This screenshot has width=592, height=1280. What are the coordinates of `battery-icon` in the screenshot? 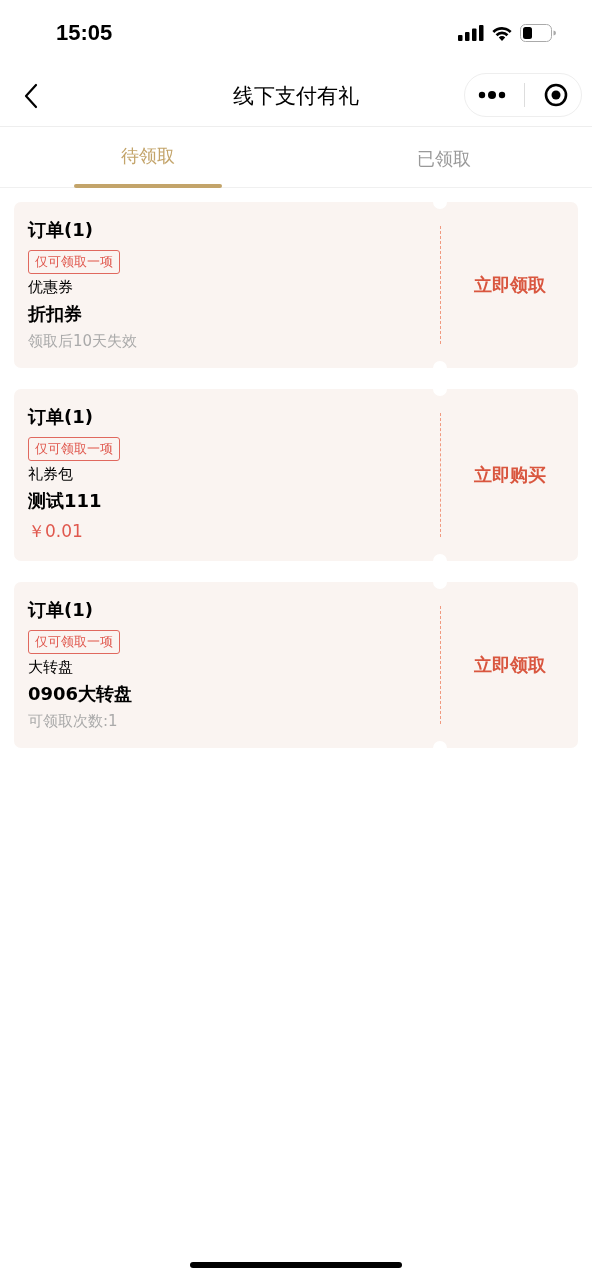 It's located at (538, 33).